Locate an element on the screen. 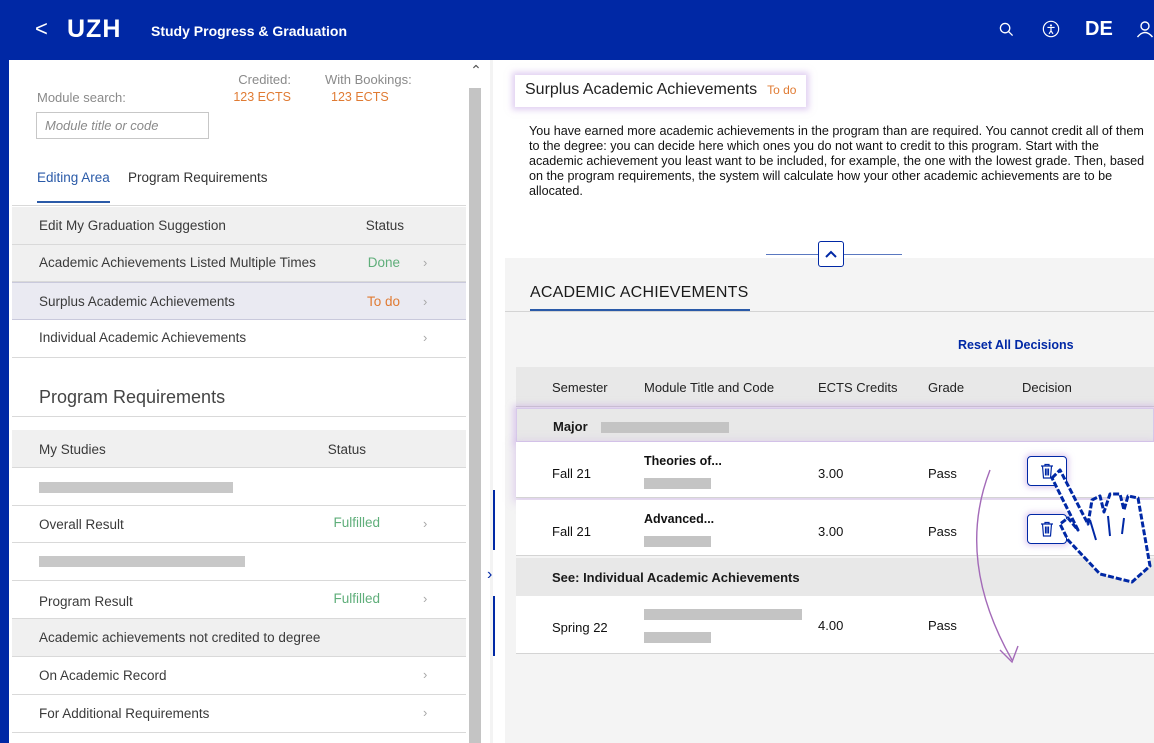 This screenshot has height=743, width=1154. tab-program-requirements: Program Requirements is located at coordinates (198, 177).